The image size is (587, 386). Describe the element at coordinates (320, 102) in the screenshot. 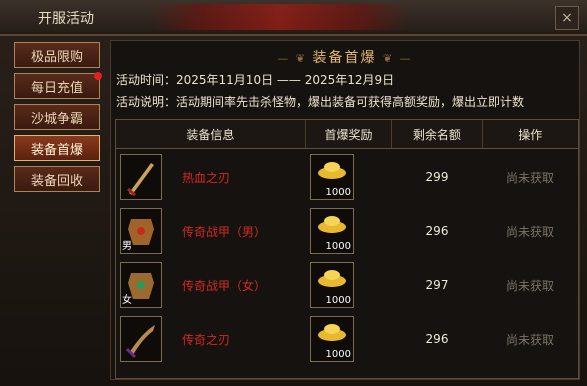

I see `activity-description: 活动说明：活动期间率先击杀怪物，爆出装备可获得高额奖励，爆出立即计数` at that location.